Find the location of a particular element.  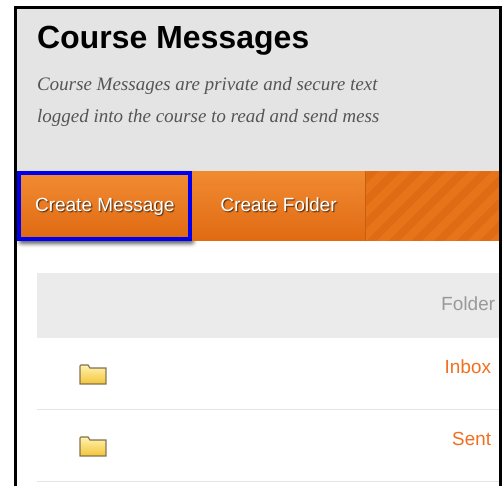

folder-link: Inbox is located at coordinates (467, 368).